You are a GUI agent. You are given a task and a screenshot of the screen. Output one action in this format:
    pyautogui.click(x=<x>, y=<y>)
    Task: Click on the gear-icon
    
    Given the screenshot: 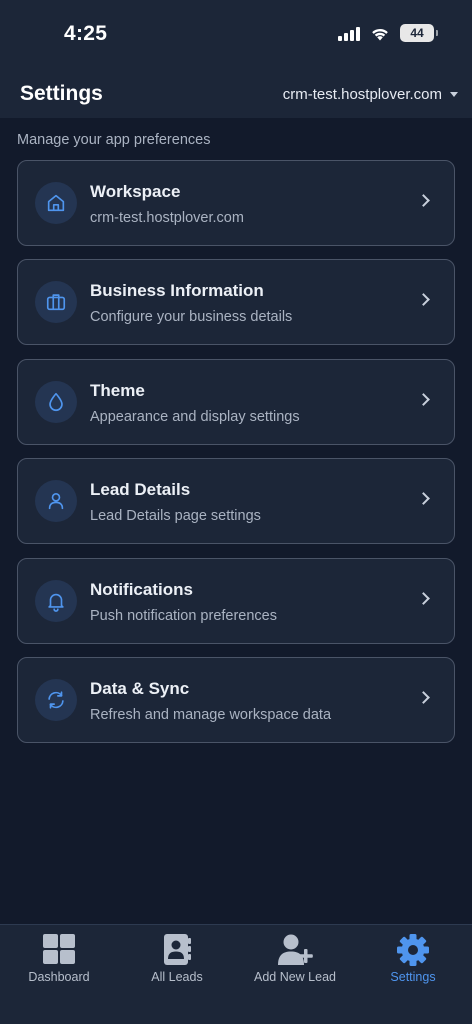 What is the action you would take?
    pyautogui.click(x=413, y=950)
    